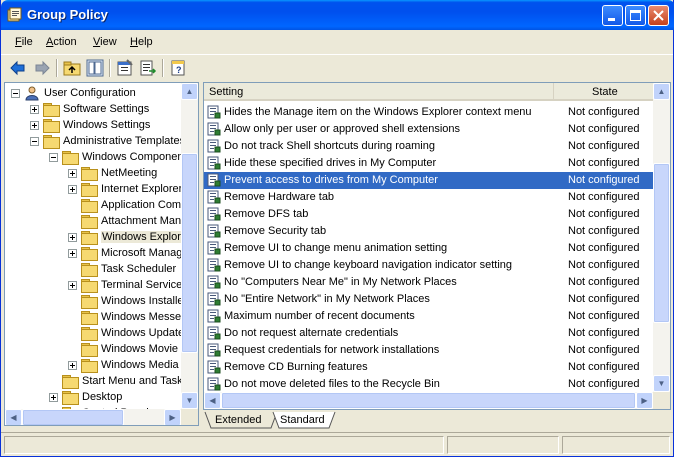  What do you see at coordinates (279, 197) in the screenshot?
I see `setting-name: Remove Hardware tab` at bounding box center [279, 197].